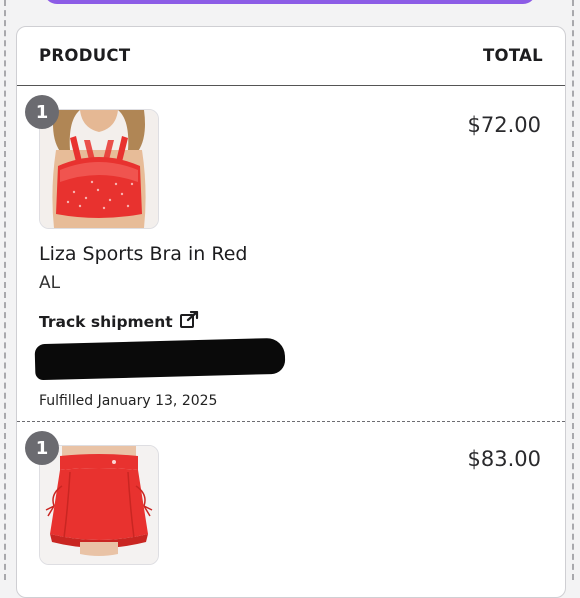  Describe the element at coordinates (106, 322) in the screenshot. I see `track-shipment-label: Track shipment` at that location.